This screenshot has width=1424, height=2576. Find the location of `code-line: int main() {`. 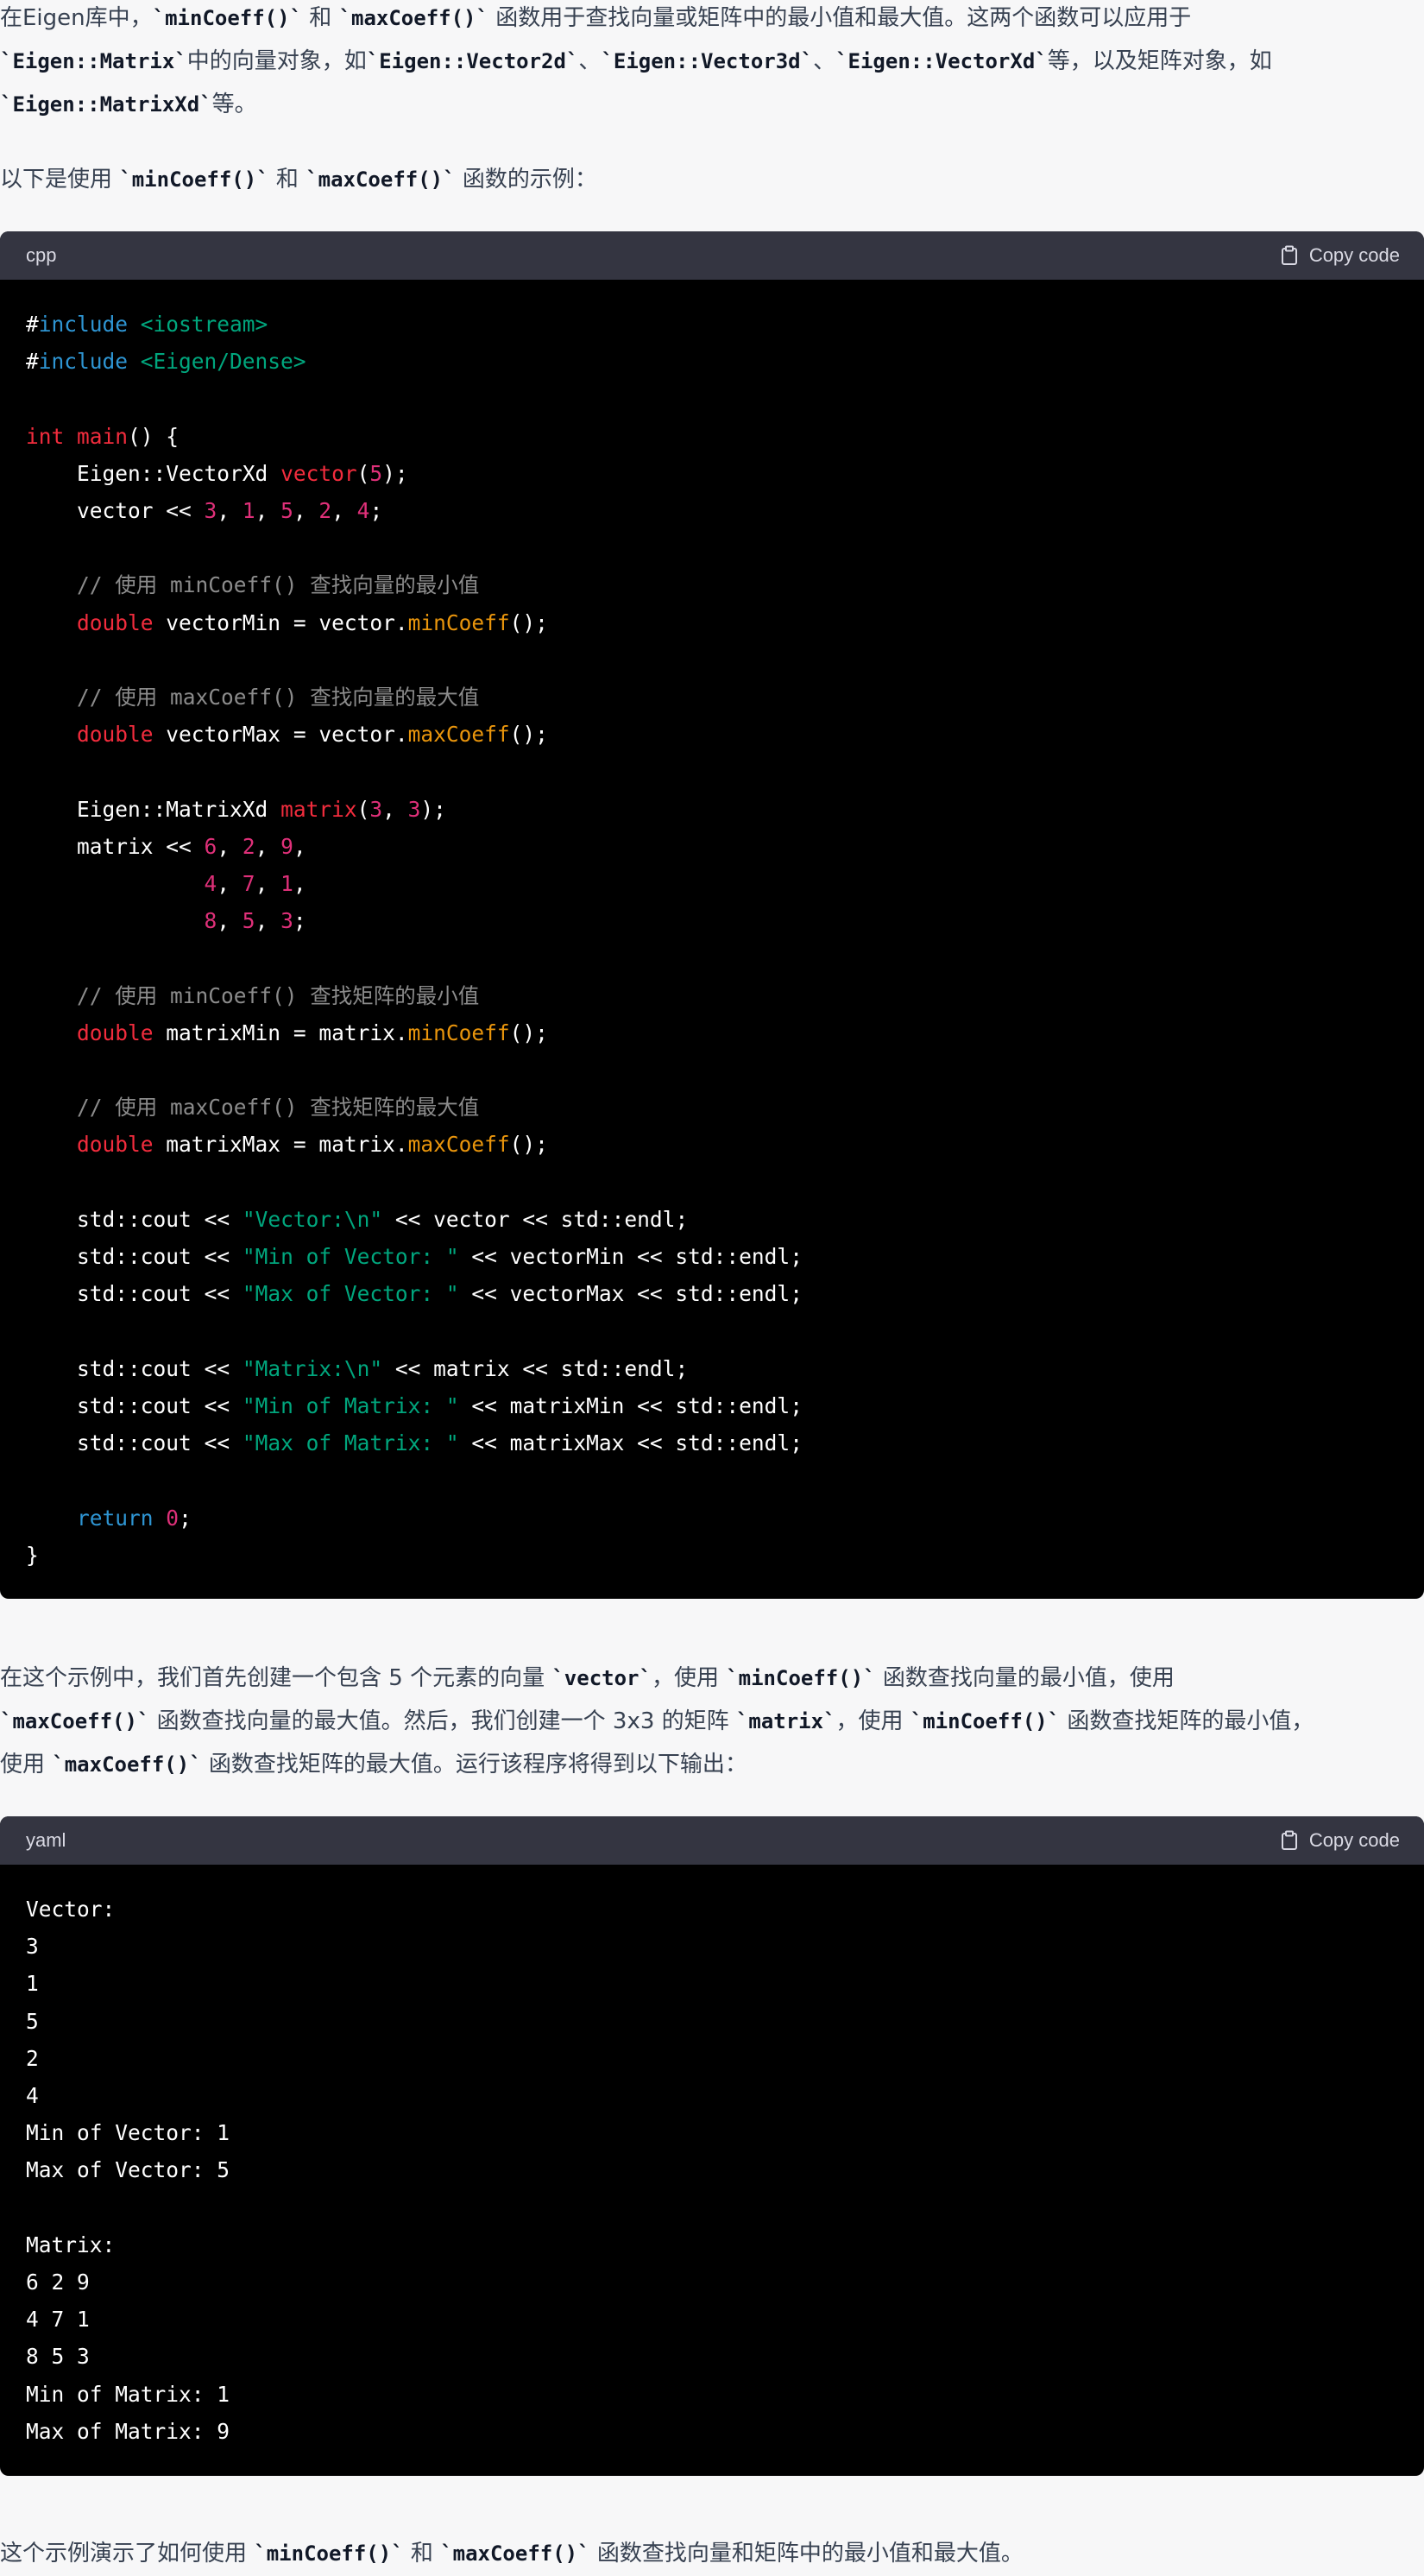

code-line: int main() { is located at coordinates (103, 436).